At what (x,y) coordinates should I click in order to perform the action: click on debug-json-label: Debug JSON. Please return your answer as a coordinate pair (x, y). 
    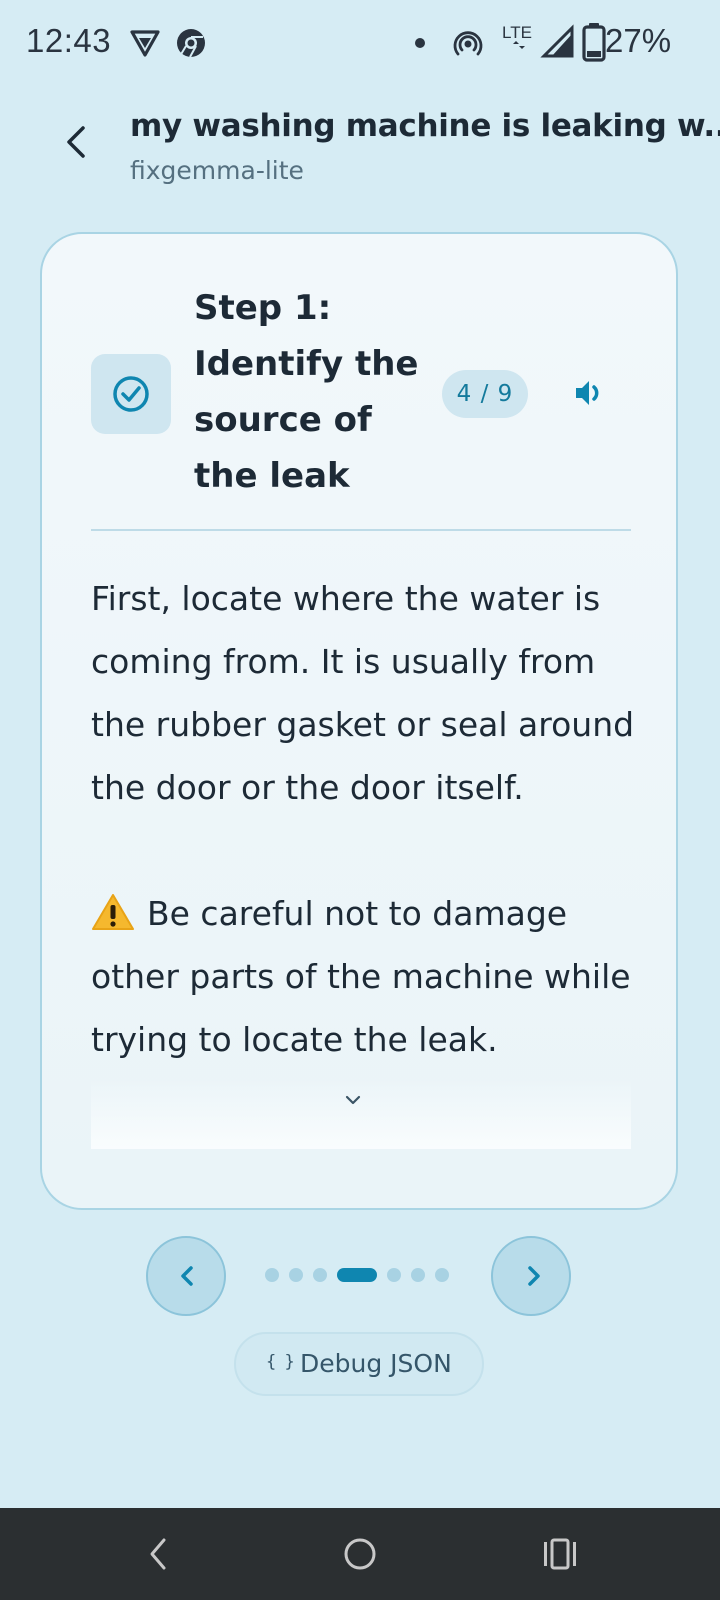
    Looking at the image, I should click on (376, 1363).